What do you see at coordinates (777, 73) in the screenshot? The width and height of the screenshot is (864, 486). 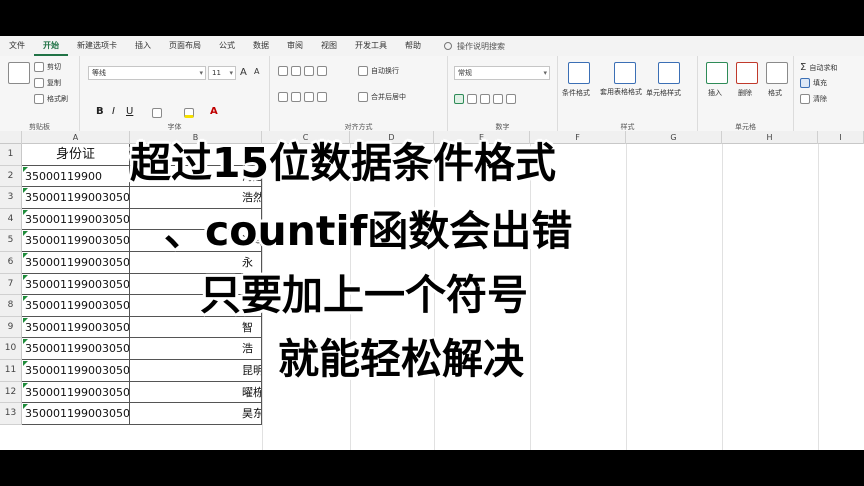 I see `format-cells-icon` at bounding box center [777, 73].